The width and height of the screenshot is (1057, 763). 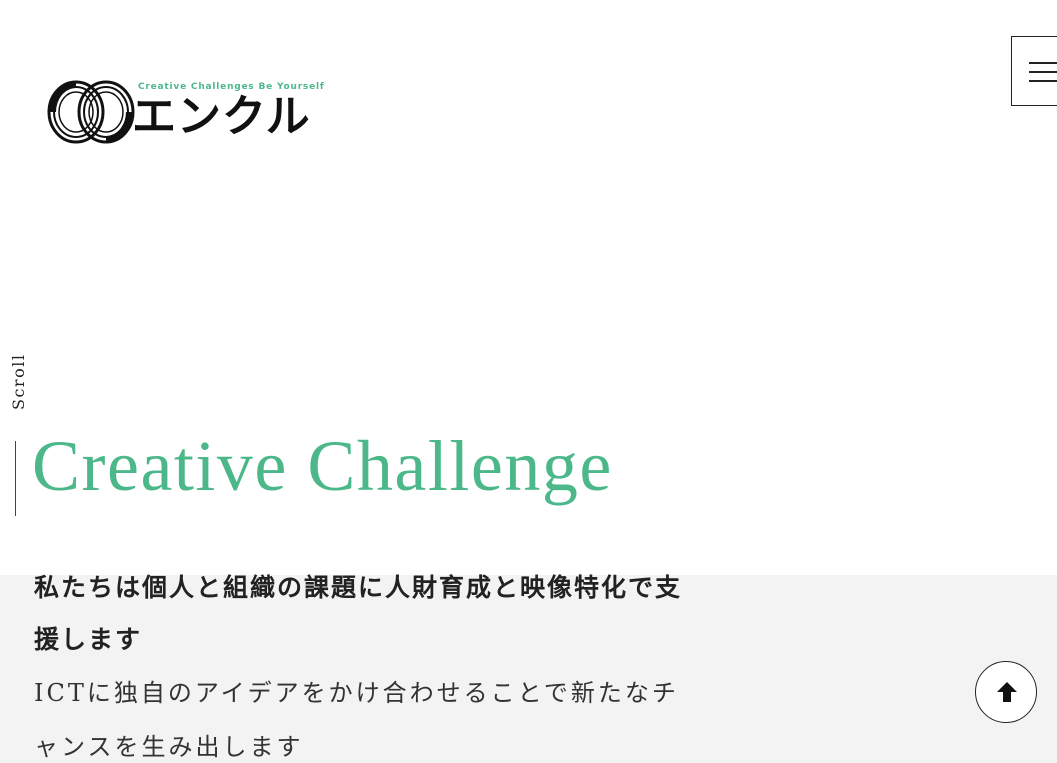 I want to click on back-to-top-button, so click(x=1006, y=692).